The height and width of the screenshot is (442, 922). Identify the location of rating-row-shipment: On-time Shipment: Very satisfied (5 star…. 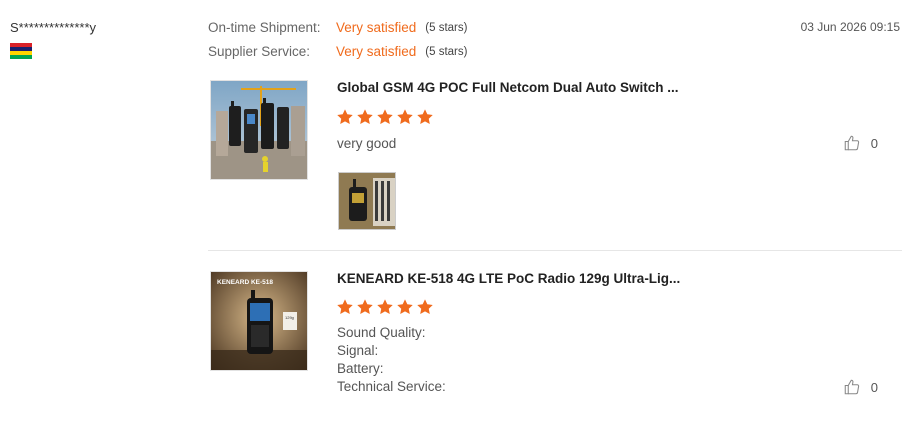
(337, 27).